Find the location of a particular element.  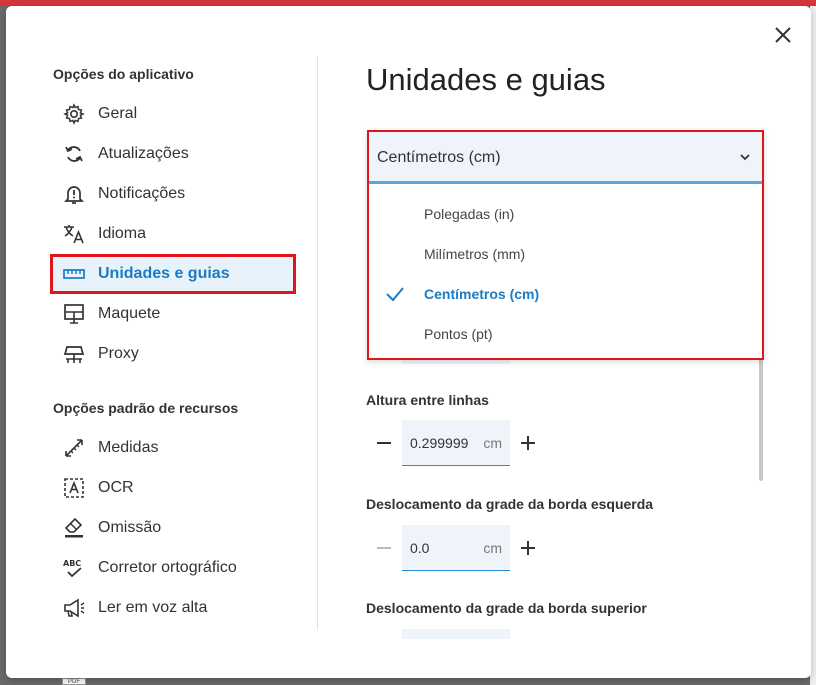

units-option-centimetros: Centímetros (cm) is located at coordinates (565, 294).